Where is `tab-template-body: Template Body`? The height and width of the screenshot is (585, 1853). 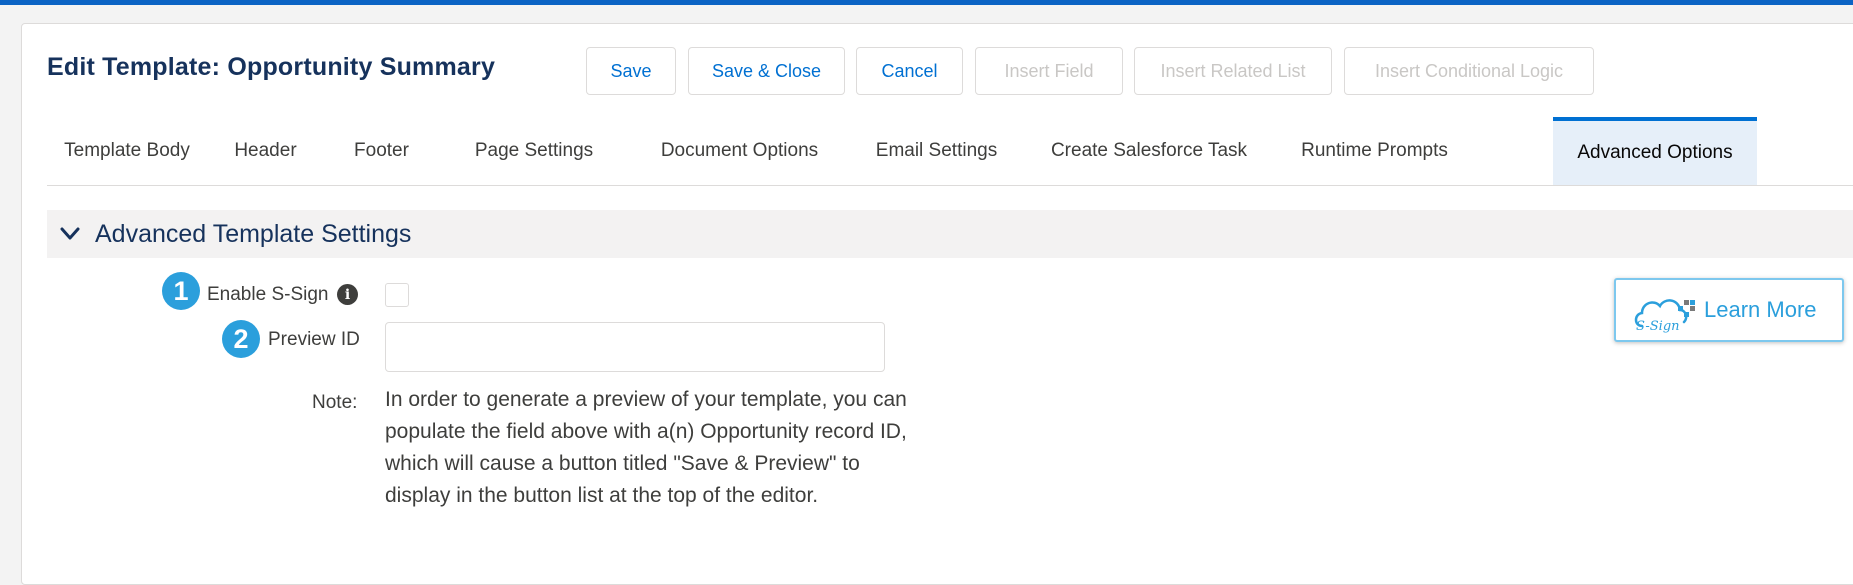
tab-template-body: Template Body is located at coordinates (127, 151).